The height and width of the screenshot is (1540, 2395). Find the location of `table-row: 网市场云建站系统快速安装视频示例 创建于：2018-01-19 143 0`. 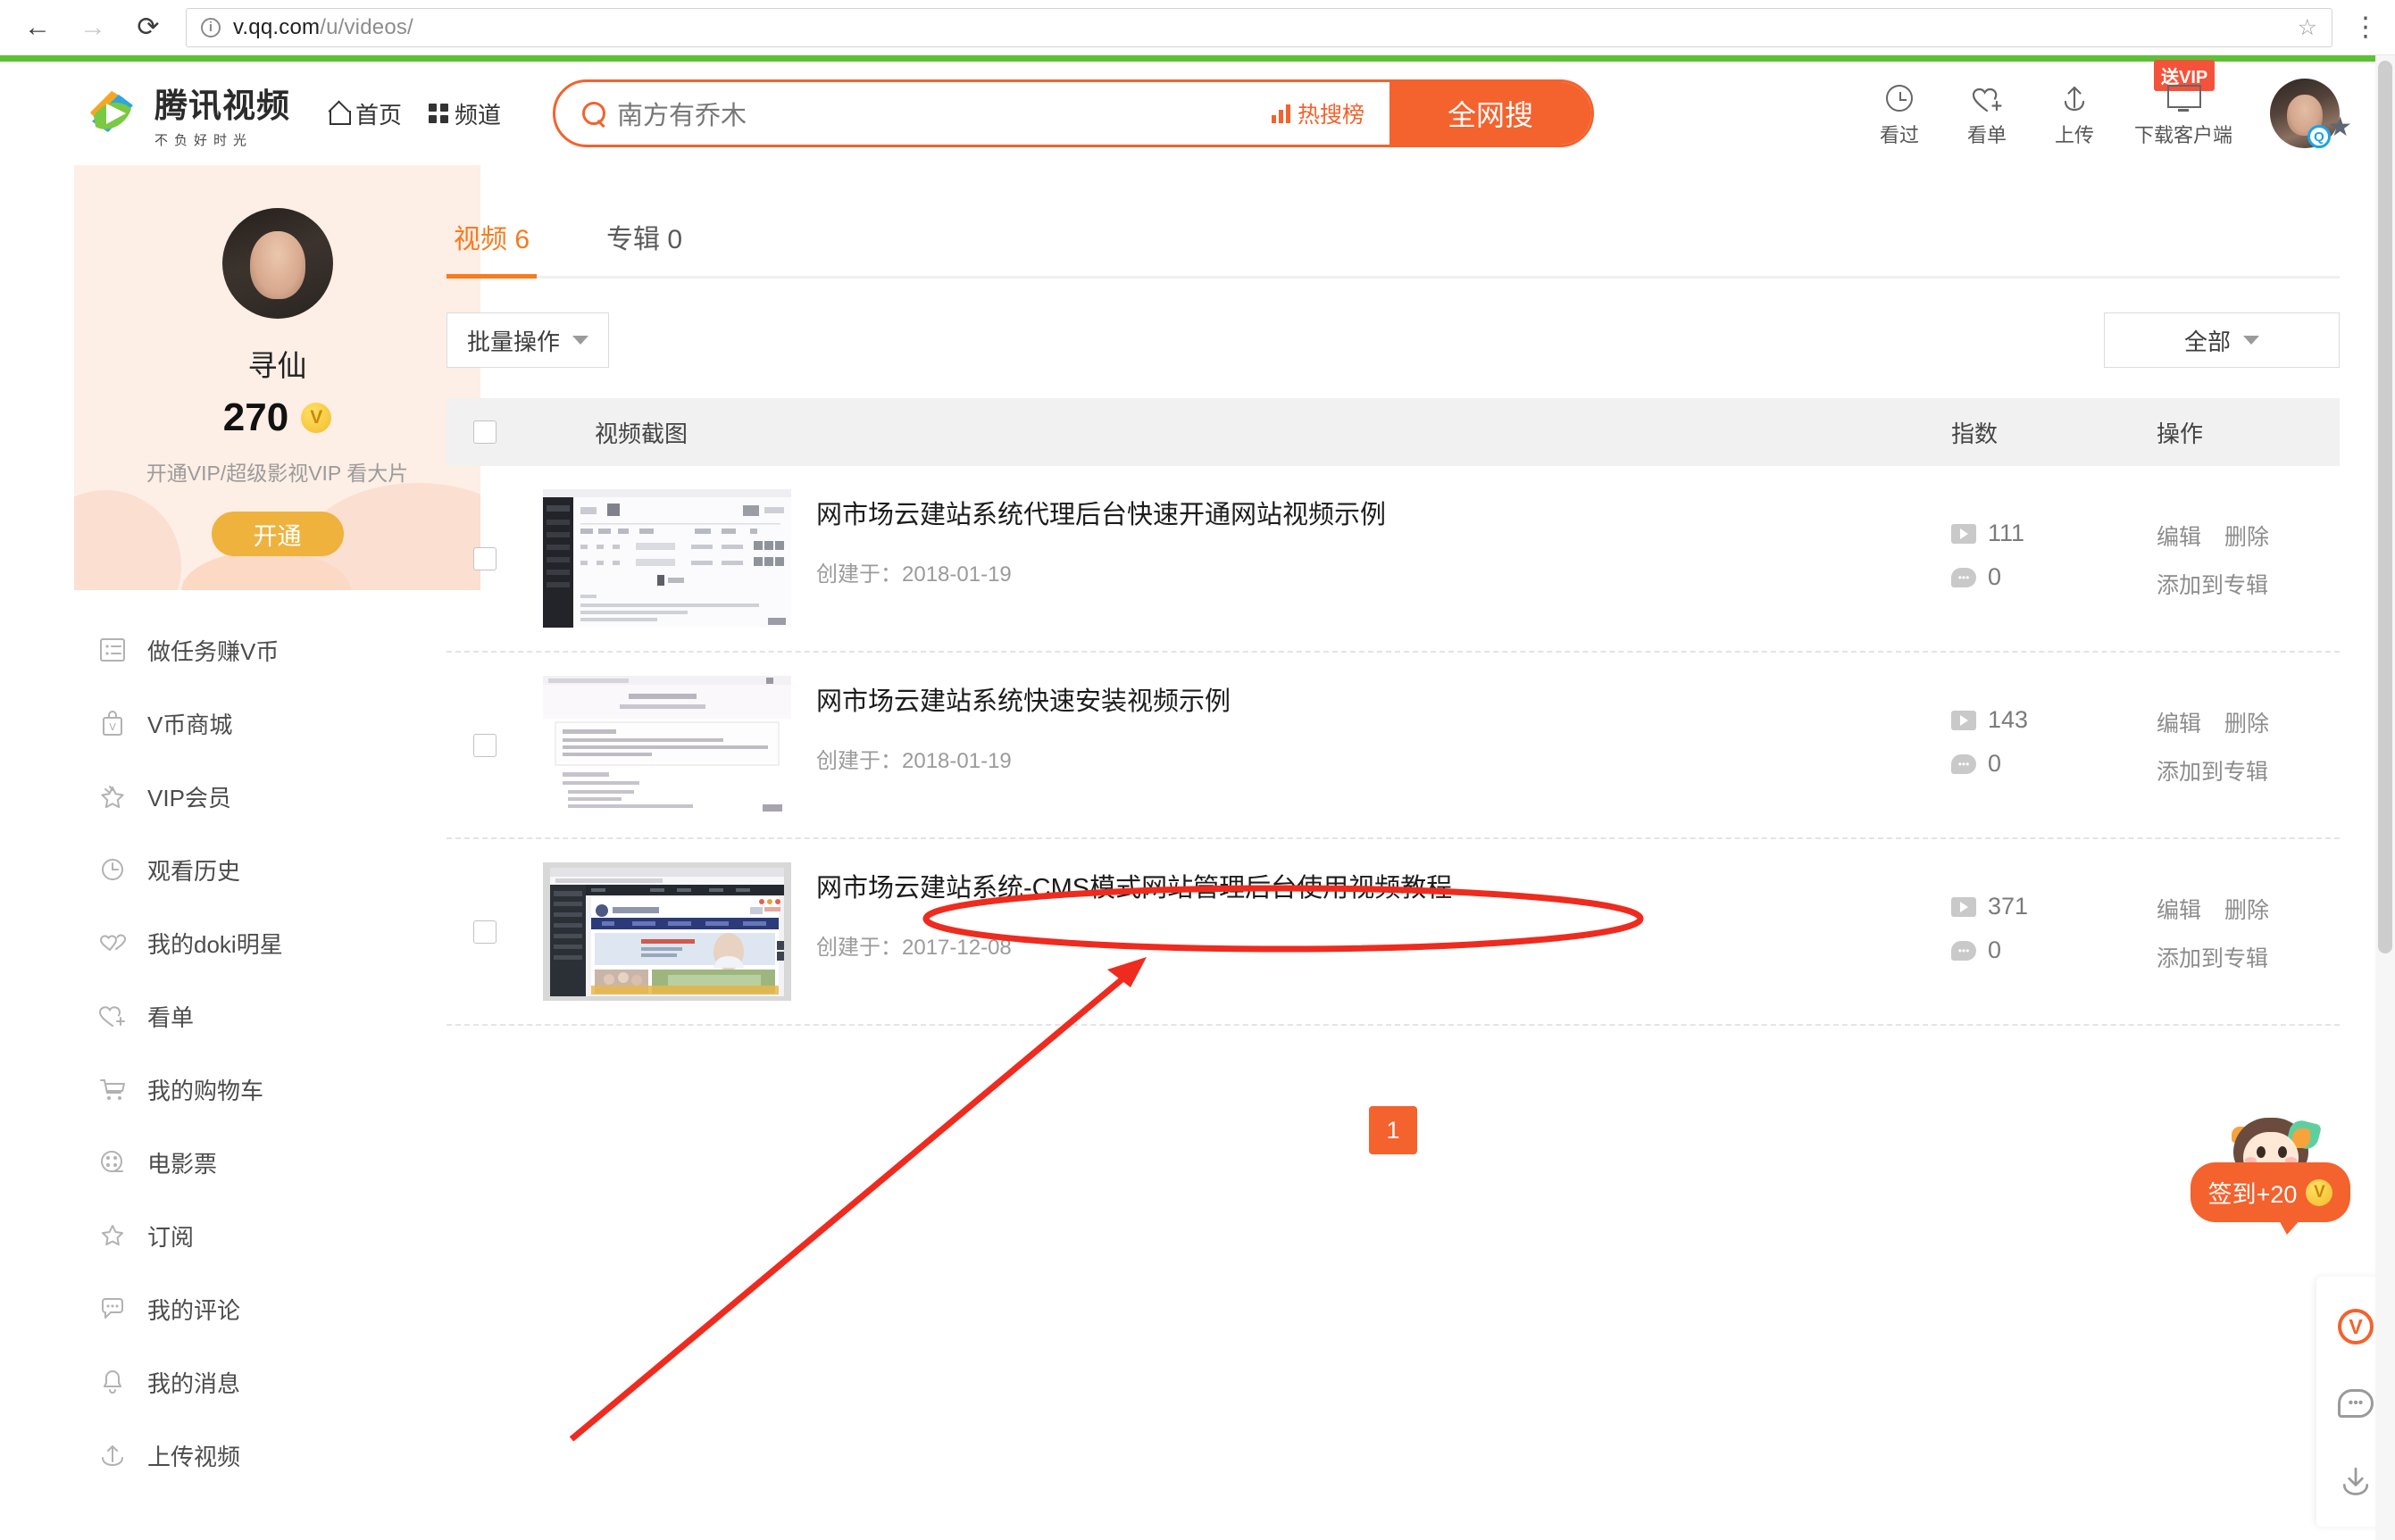

table-row: 网市场云建站系统快速安装视频示例 创建于：2018-01-19 143 0 is located at coordinates (1393, 746).